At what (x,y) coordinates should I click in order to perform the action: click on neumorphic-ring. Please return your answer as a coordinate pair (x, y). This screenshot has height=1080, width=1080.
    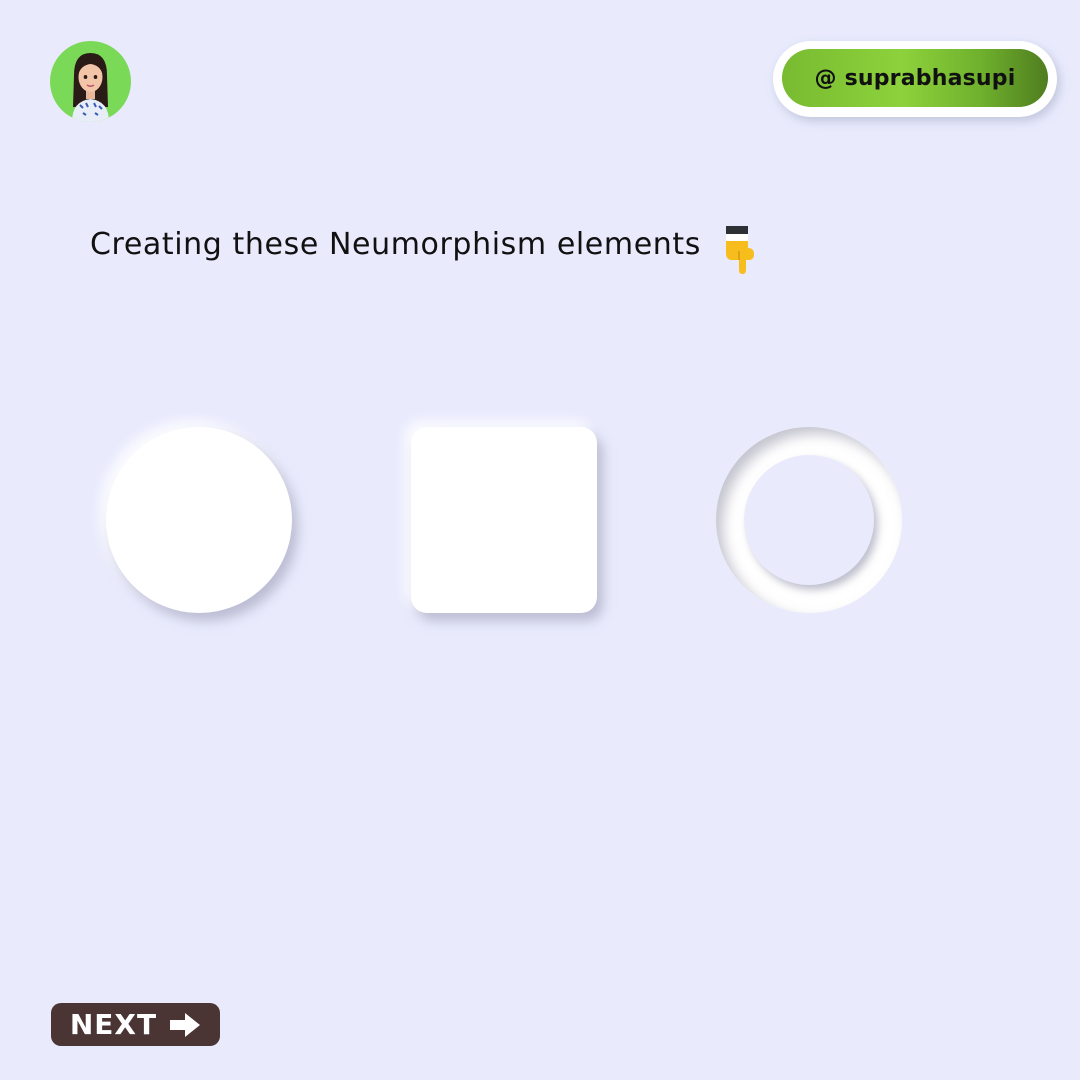
    Looking at the image, I should click on (809, 520).